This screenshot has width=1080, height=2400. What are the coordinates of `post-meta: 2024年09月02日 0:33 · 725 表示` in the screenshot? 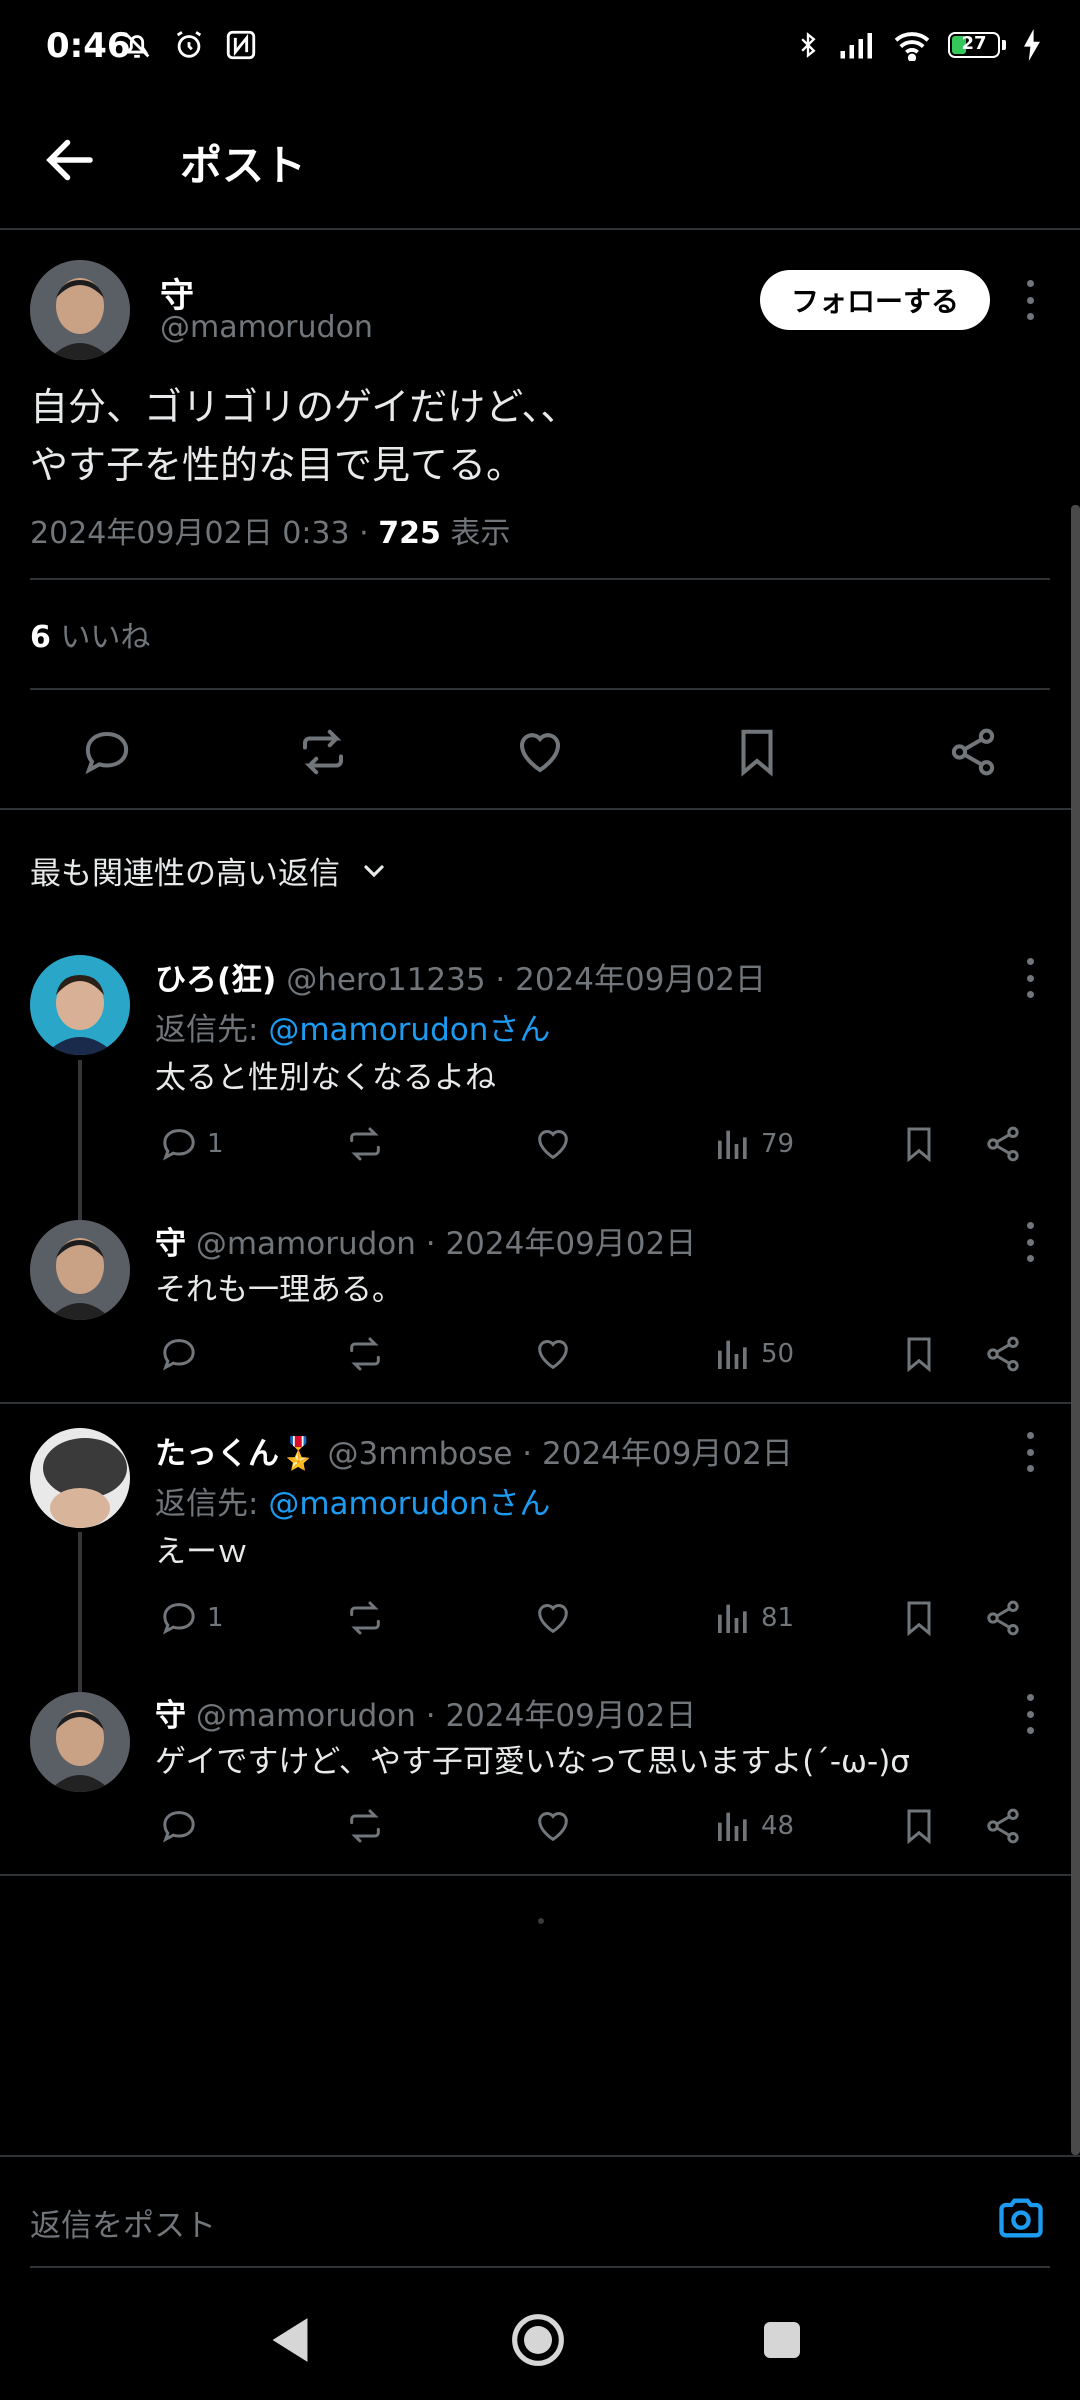 It's located at (270, 530).